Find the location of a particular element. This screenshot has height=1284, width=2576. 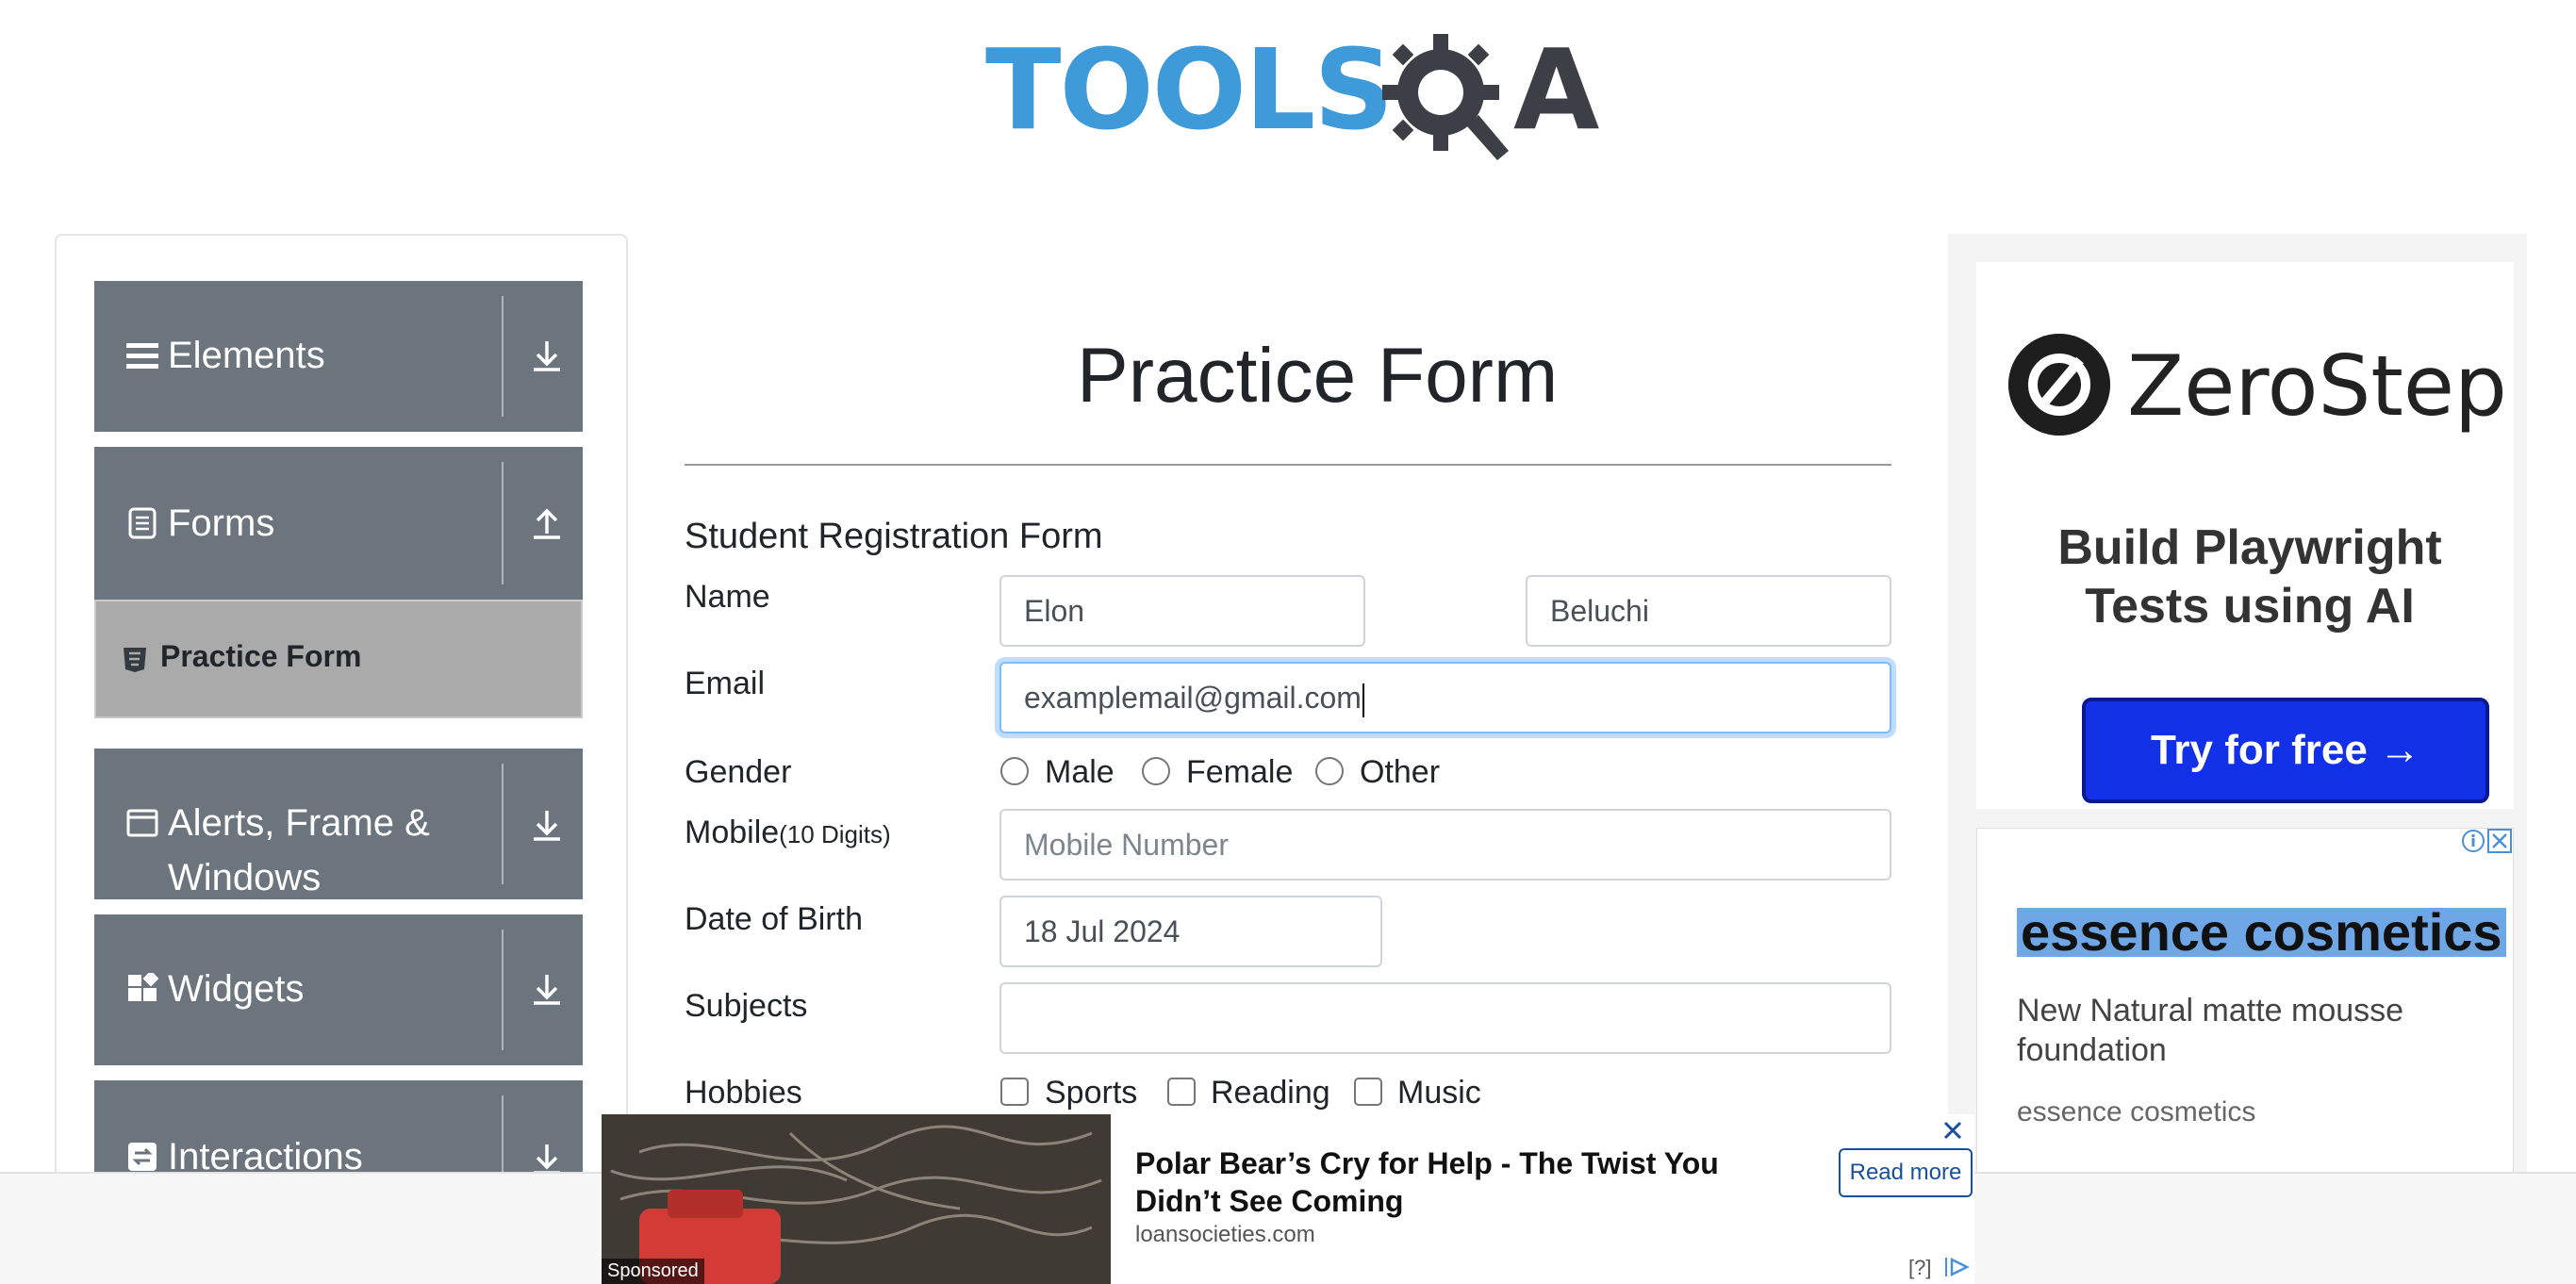

upload-arrow-icon is located at coordinates (547, 524).